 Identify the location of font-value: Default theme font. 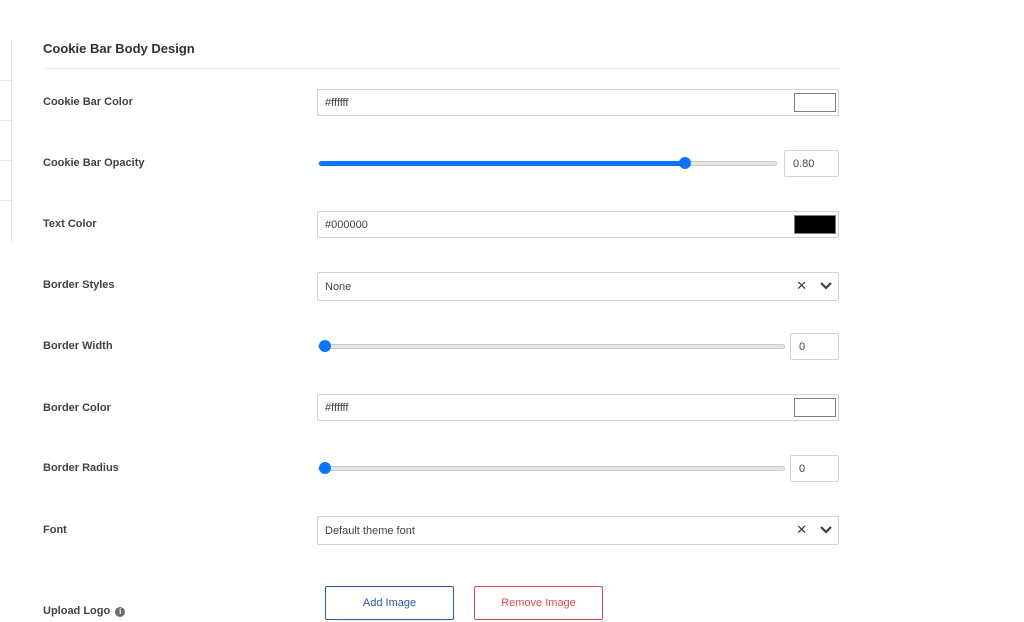
(370, 531).